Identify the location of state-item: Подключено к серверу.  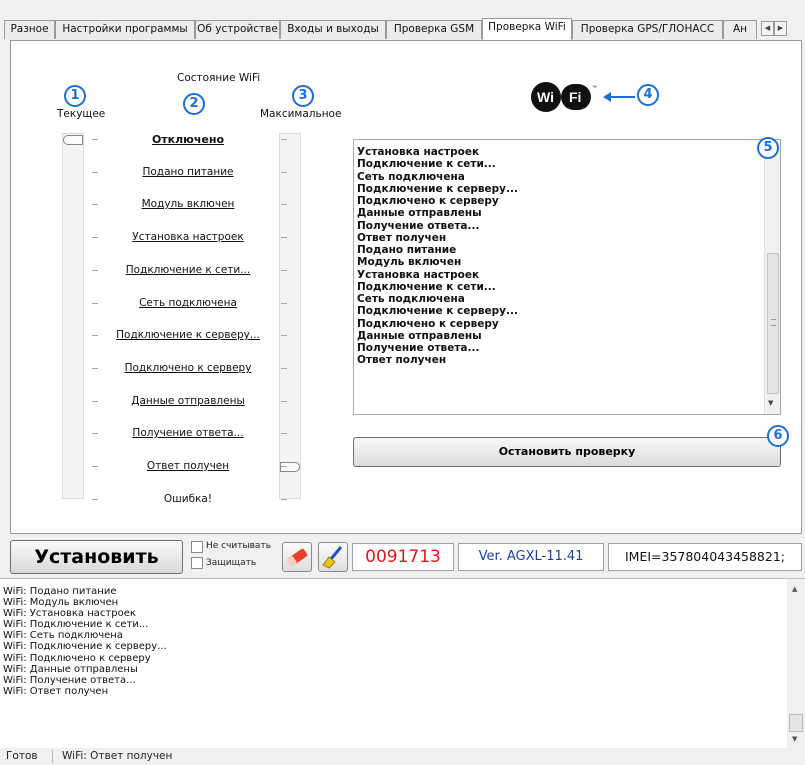
(188, 368).